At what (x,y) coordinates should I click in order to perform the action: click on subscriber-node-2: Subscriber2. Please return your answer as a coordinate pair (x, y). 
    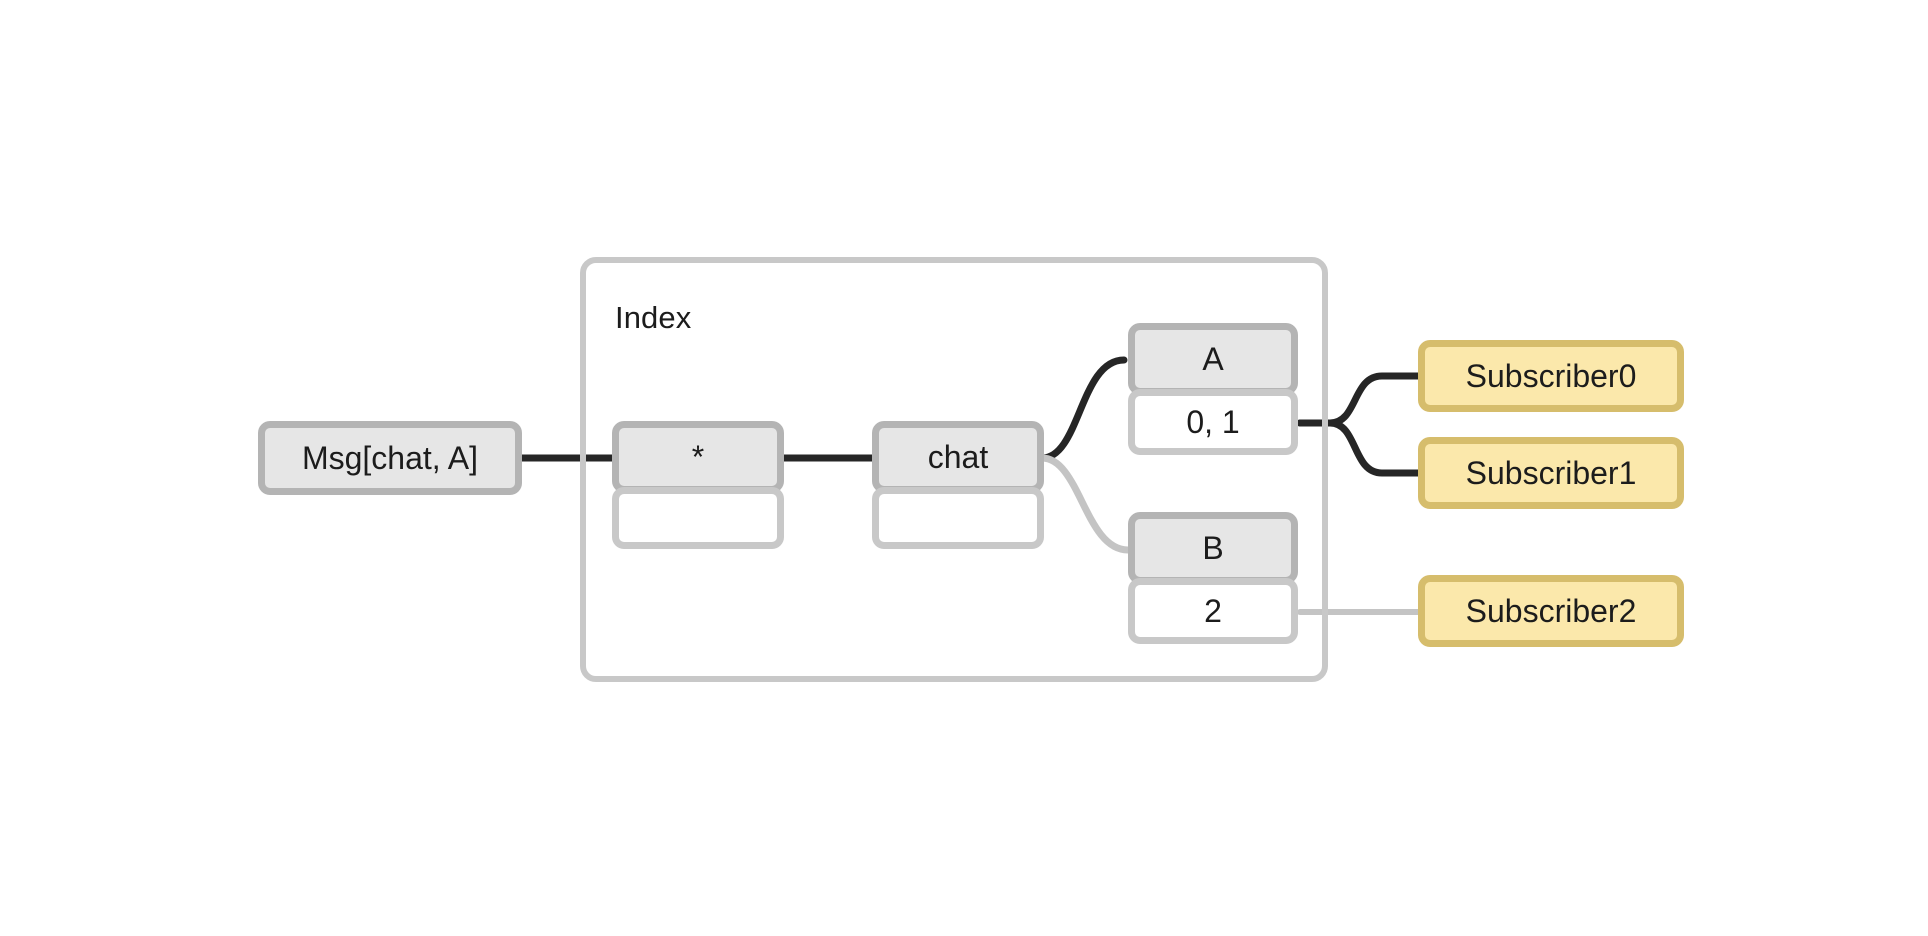
    Looking at the image, I should click on (1551, 611).